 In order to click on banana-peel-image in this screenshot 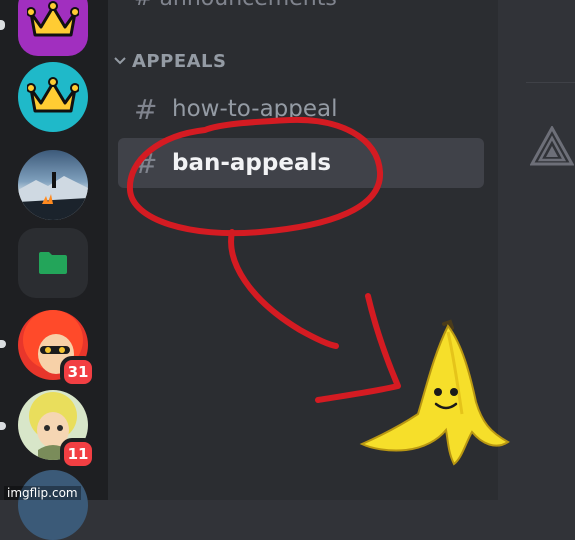, I will do `click(434, 392)`.